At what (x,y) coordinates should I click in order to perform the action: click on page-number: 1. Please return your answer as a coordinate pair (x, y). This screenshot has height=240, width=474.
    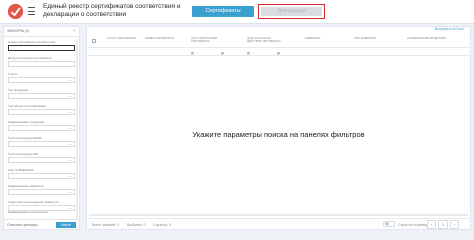
    Looking at the image, I should click on (443, 224).